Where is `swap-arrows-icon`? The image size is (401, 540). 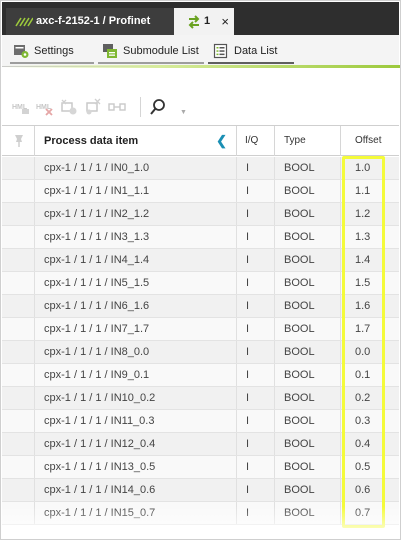
swap-arrows-icon is located at coordinates (194, 22).